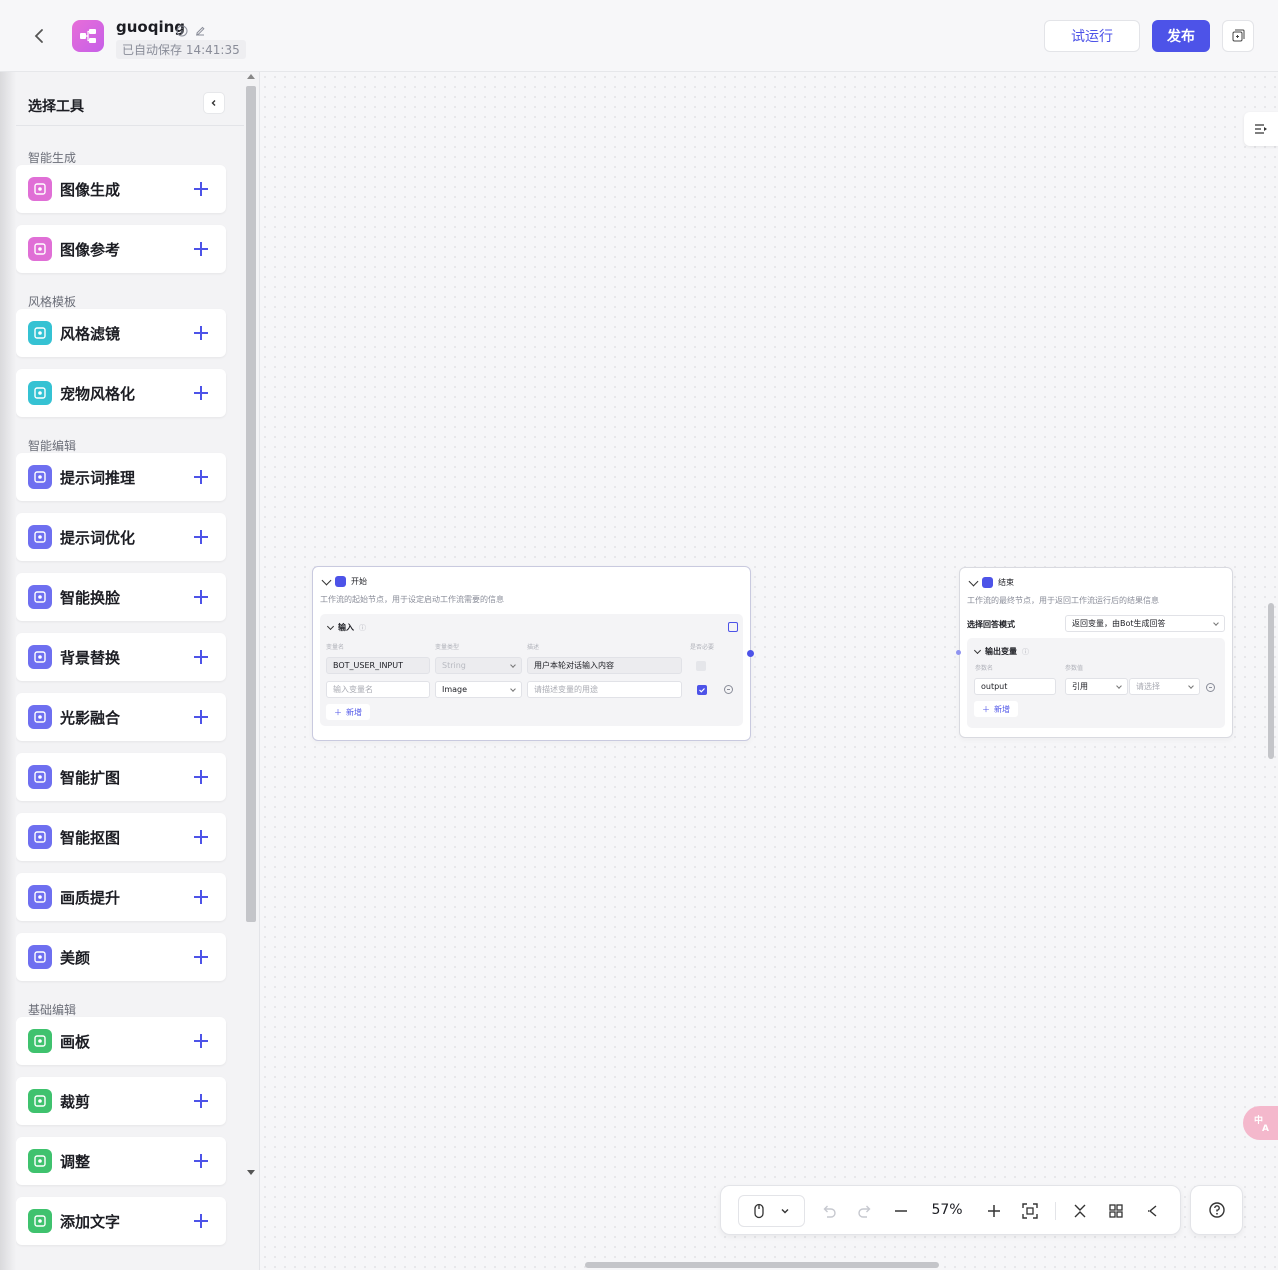  What do you see at coordinates (829, 1211) in the screenshot?
I see `undo-icon` at bounding box center [829, 1211].